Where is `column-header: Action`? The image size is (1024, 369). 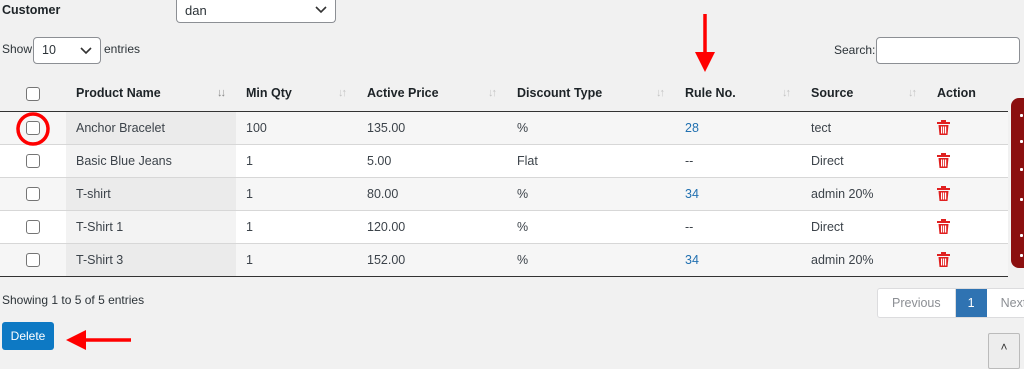 column-header: Action is located at coordinates (967, 94).